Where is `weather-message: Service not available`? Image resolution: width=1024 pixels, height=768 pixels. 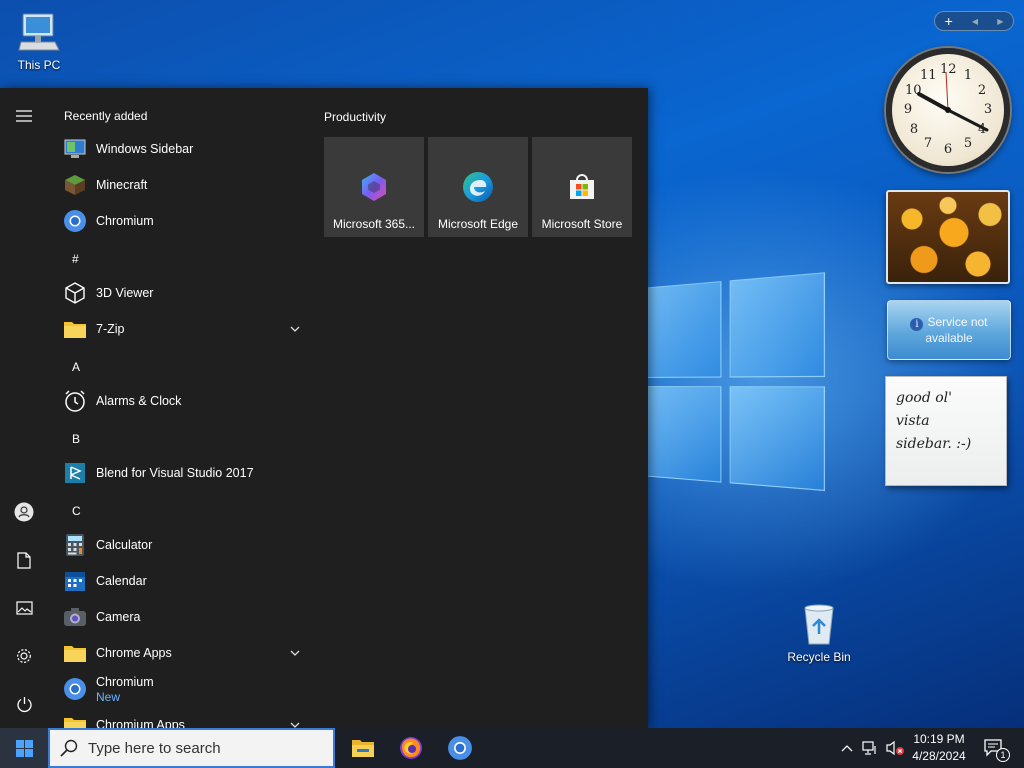 weather-message: Service not available is located at coordinates (956, 329).